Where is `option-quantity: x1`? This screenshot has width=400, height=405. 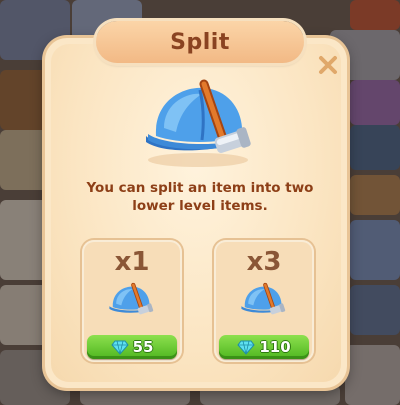 option-quantity: x1 is located at coordinates (132, 262).